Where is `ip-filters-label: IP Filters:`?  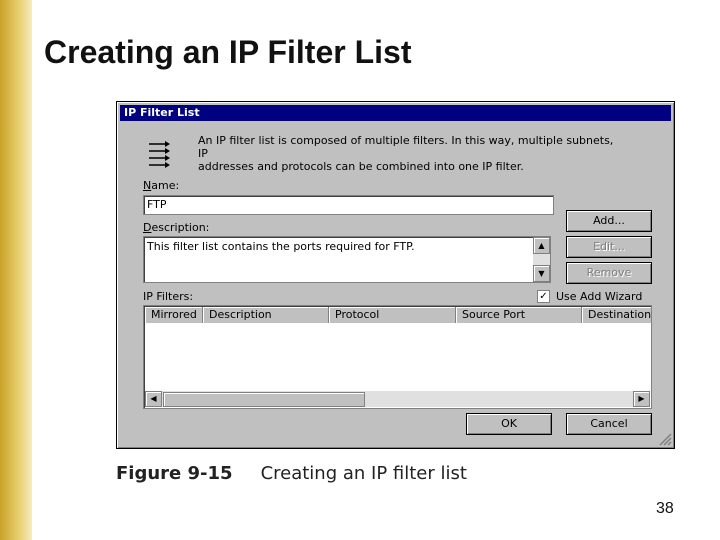 ip-filters-label: IP Filters: is located at coordinates (168, 296).